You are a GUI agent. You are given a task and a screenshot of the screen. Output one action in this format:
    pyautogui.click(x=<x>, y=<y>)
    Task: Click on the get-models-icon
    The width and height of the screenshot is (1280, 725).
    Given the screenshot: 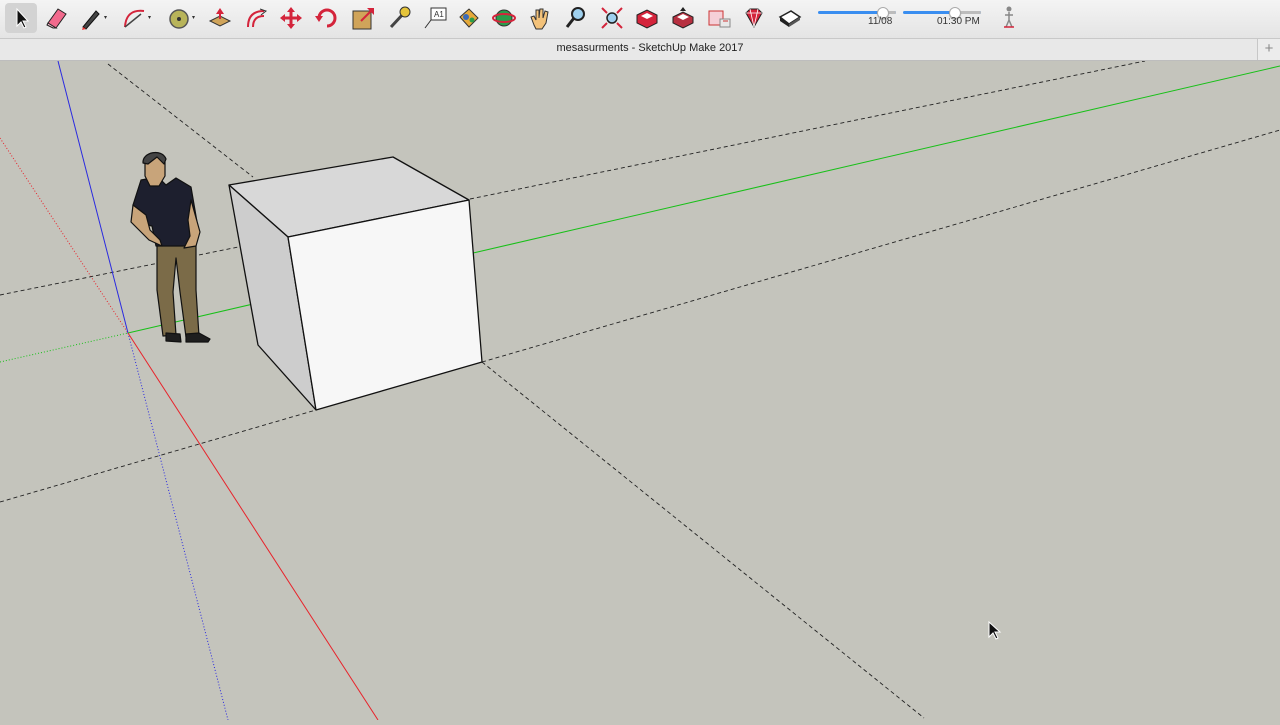 What is the action you would take?
    pyautogui.click(x=719, y=19)
    